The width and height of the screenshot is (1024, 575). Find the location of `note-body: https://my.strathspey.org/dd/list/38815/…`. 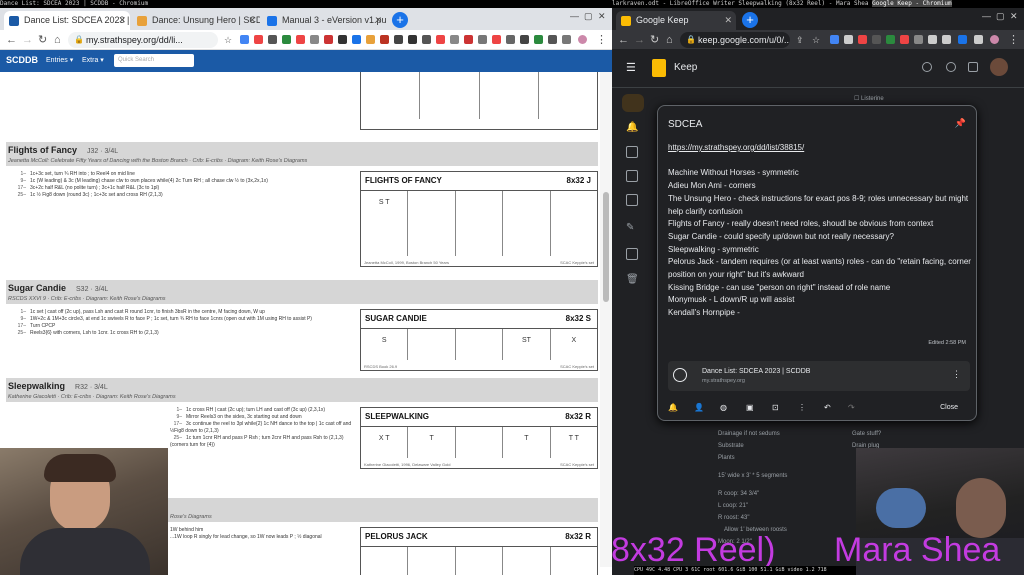

note-body: https://my.strathspey.org/dd/list/38815/… is located at coordinates (820, 231).